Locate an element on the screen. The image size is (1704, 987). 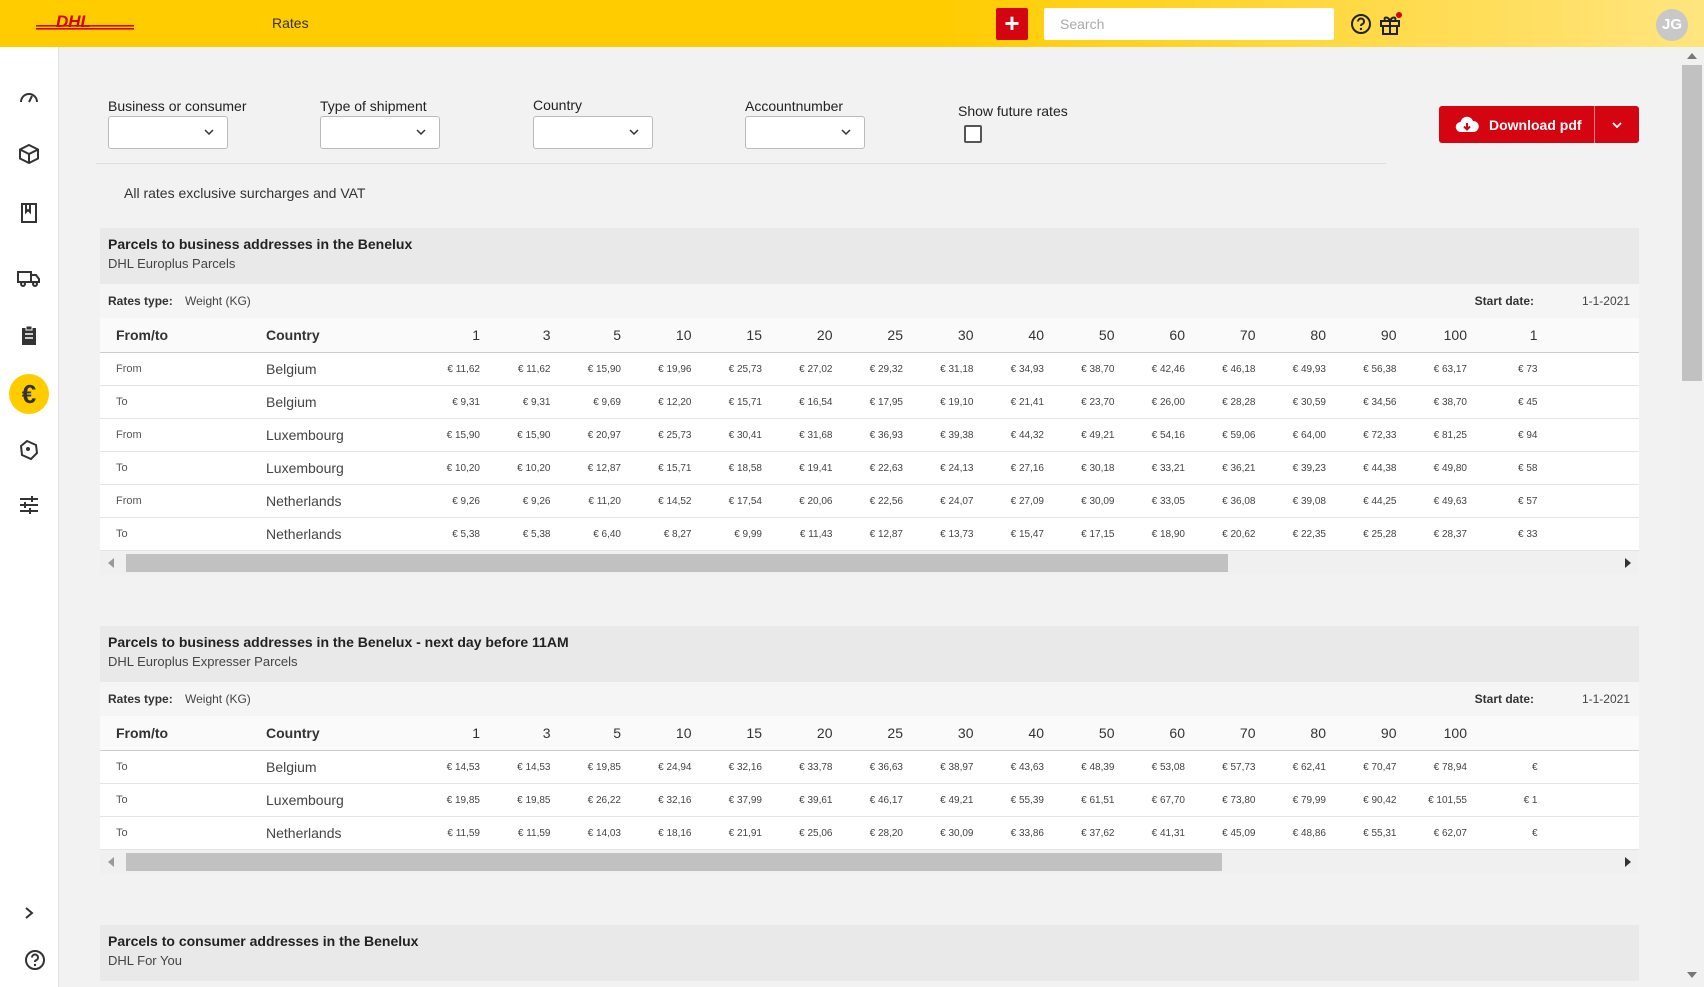
rate-cell: € 73,80 is located at coordinates (1239, 800).